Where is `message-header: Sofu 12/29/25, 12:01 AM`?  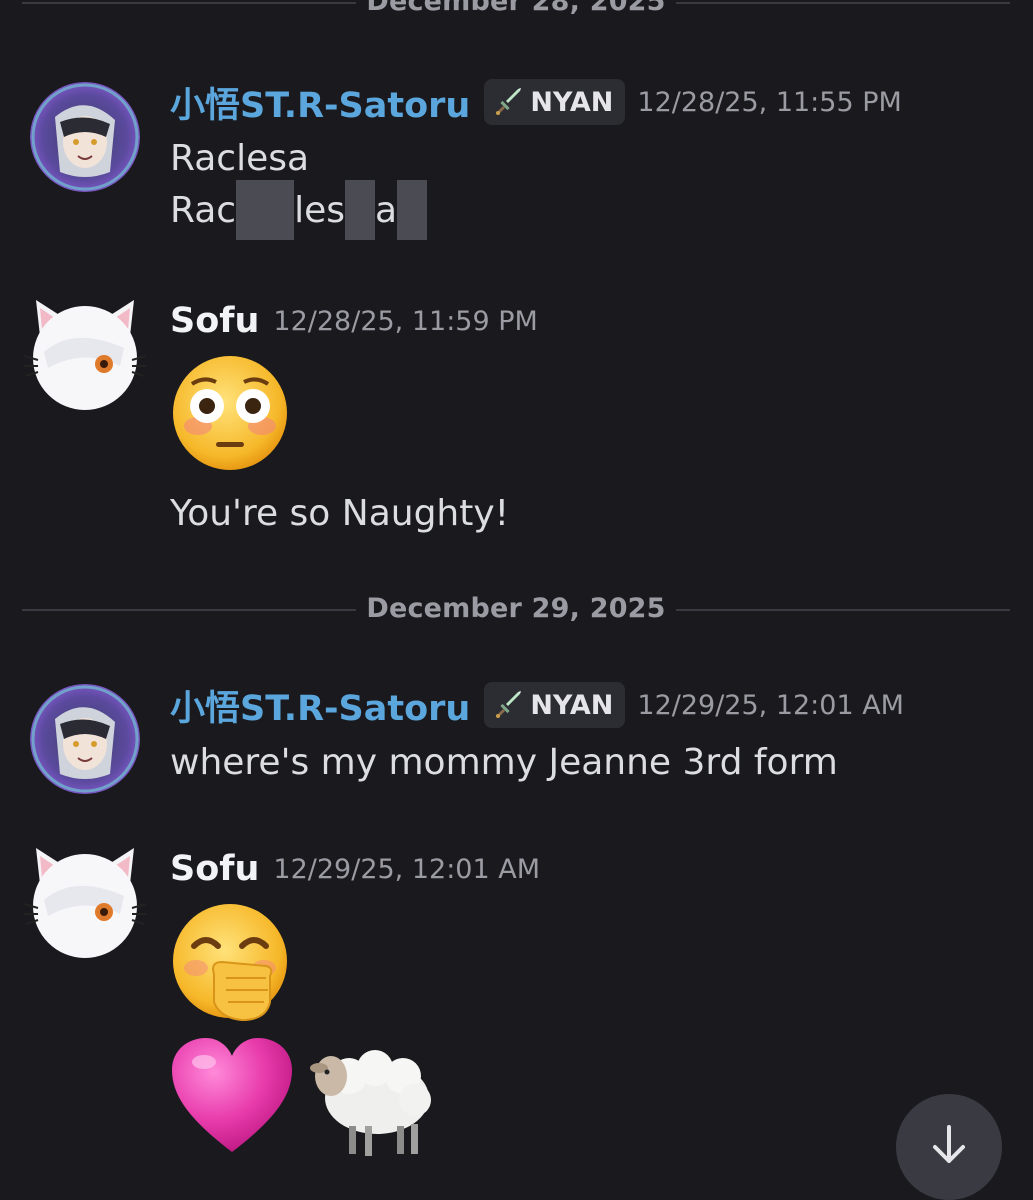
message-header: Sofu 12/29/25, 12:01 AM is located at coordinates (355, 869).